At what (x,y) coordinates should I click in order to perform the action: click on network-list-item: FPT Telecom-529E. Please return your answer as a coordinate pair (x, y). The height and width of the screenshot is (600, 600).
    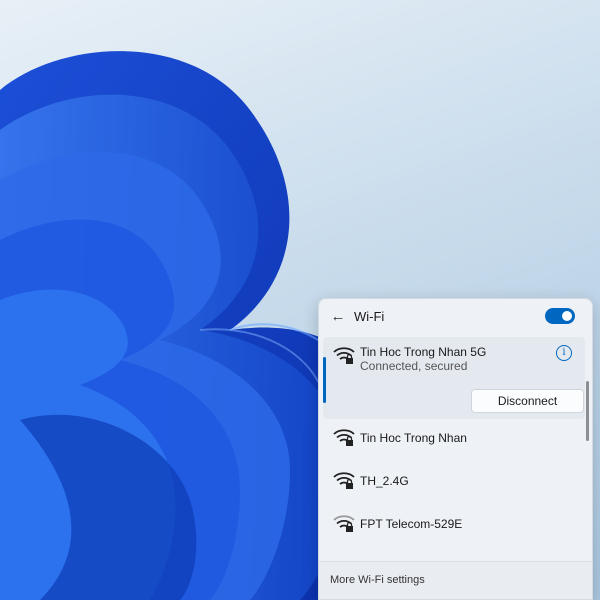
    Looking at the image, I should click on (454, 527).